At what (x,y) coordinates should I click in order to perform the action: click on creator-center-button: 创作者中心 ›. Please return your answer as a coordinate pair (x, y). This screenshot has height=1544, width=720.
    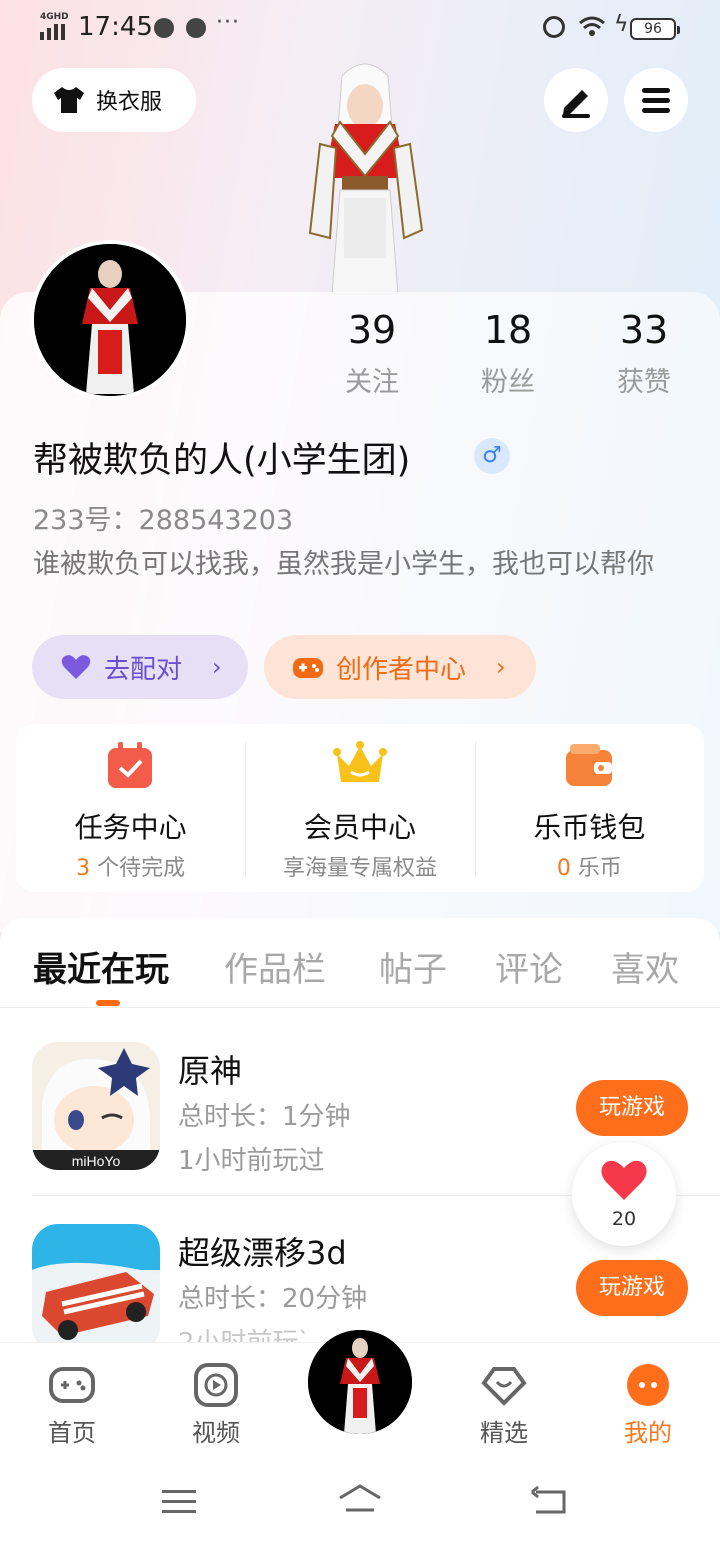
    Looking at the image, I should click on (400, 667).